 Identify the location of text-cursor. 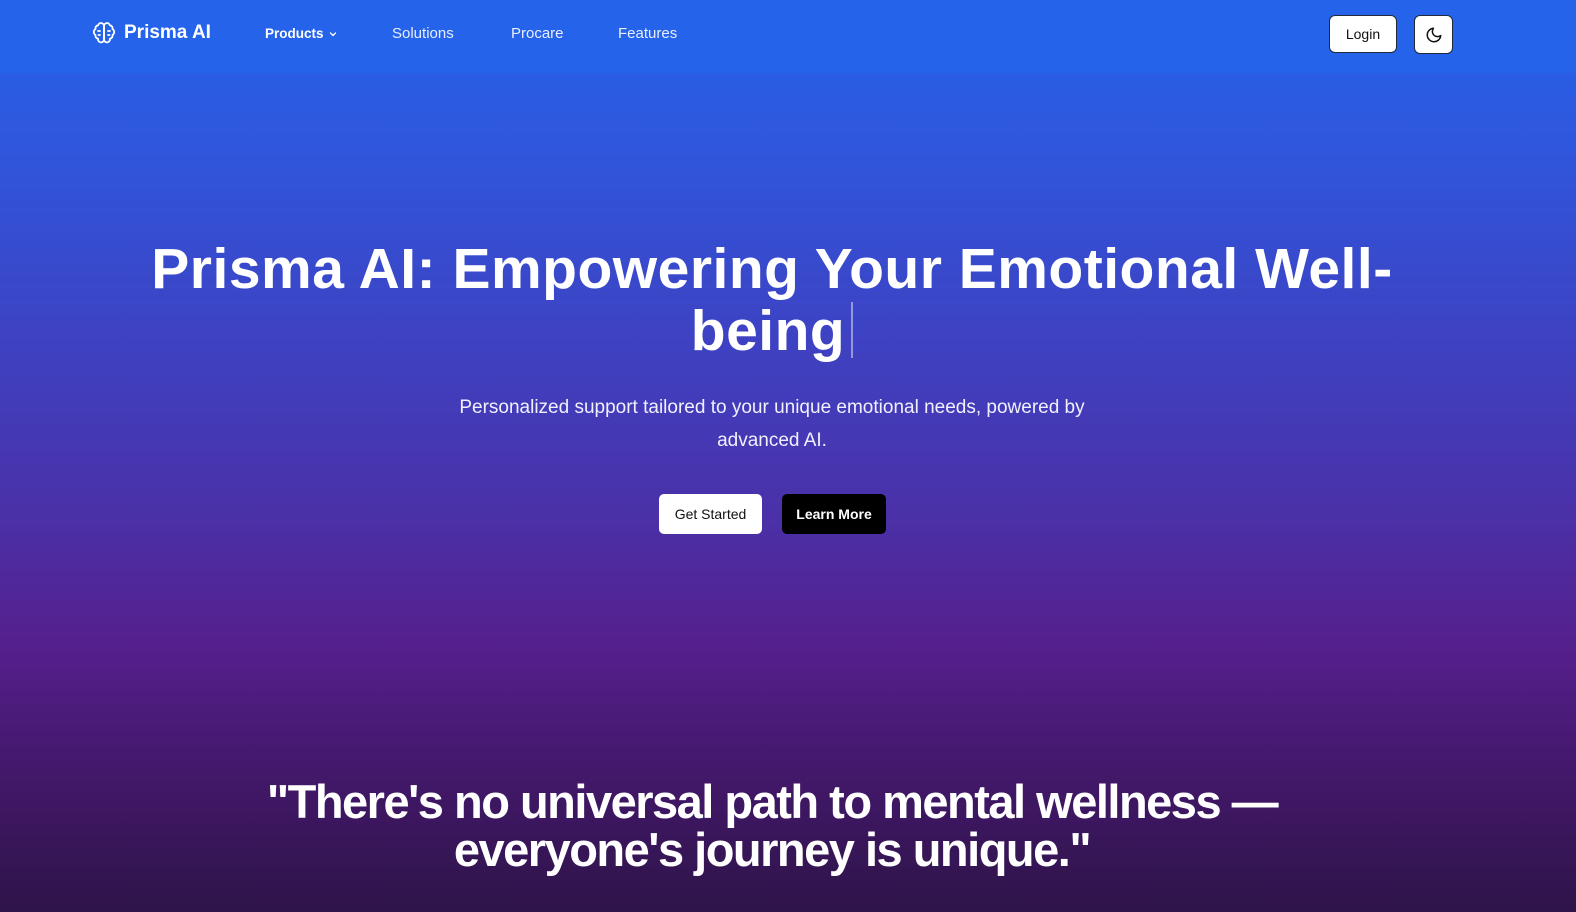
(852, 330).